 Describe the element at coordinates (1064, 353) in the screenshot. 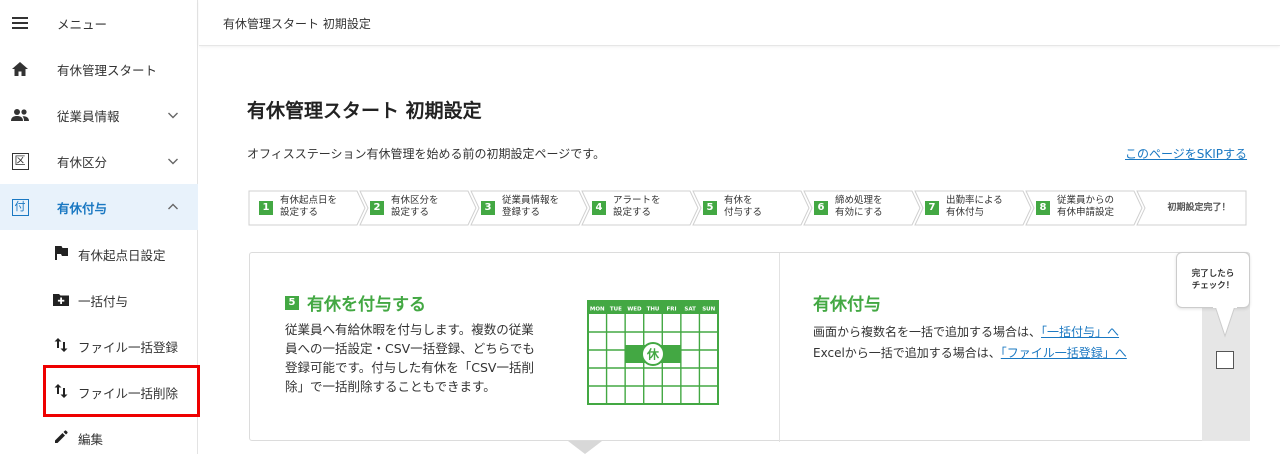

I see `file-touroku-link: 「ファイル一括登録」へ` at that location.